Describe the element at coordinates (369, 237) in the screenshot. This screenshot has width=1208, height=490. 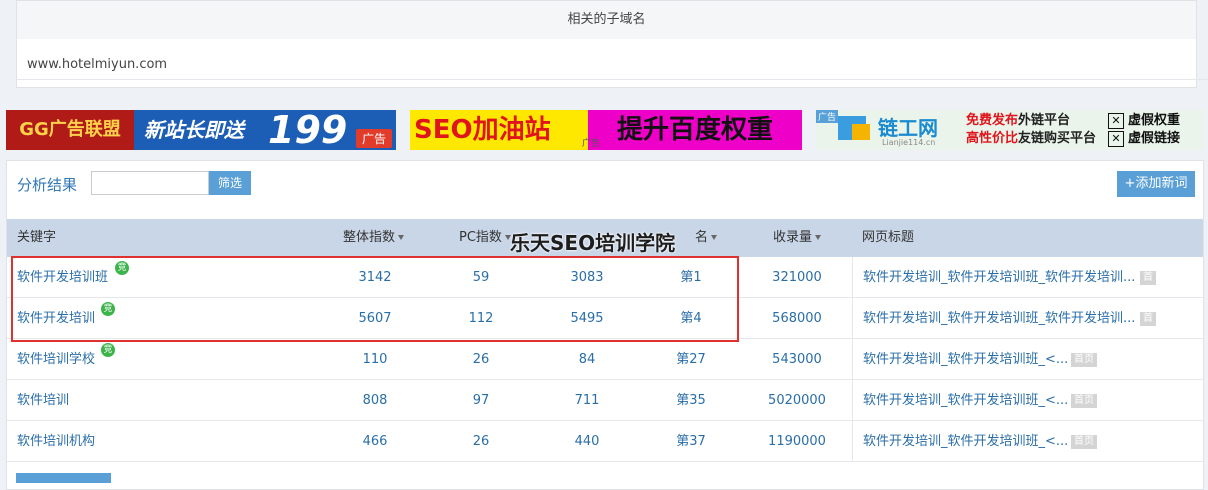
I see `col-total-label: 整体指数` at that location.